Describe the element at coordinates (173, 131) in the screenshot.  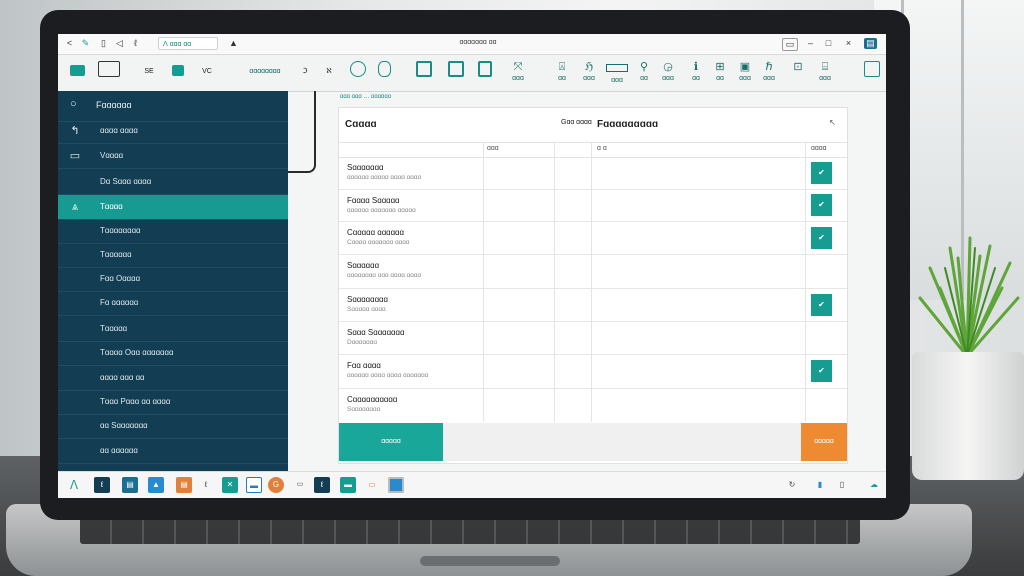
I see `sidebar-item: ↰ ɑɑɑɑ ɑɑɑɑ` at that location.